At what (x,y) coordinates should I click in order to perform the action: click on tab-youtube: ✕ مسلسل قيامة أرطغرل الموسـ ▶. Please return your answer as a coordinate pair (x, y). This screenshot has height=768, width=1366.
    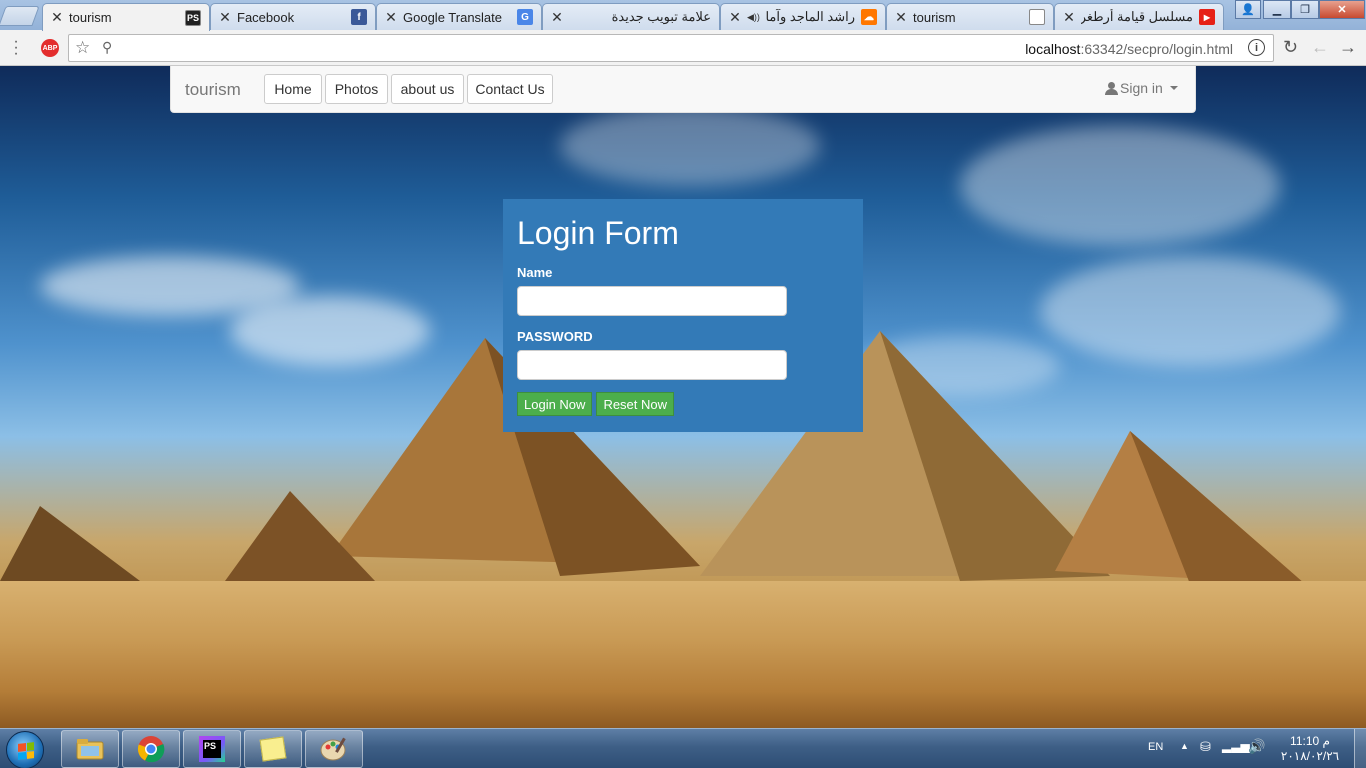
    Looking at the image, I should click on (1139, 16).